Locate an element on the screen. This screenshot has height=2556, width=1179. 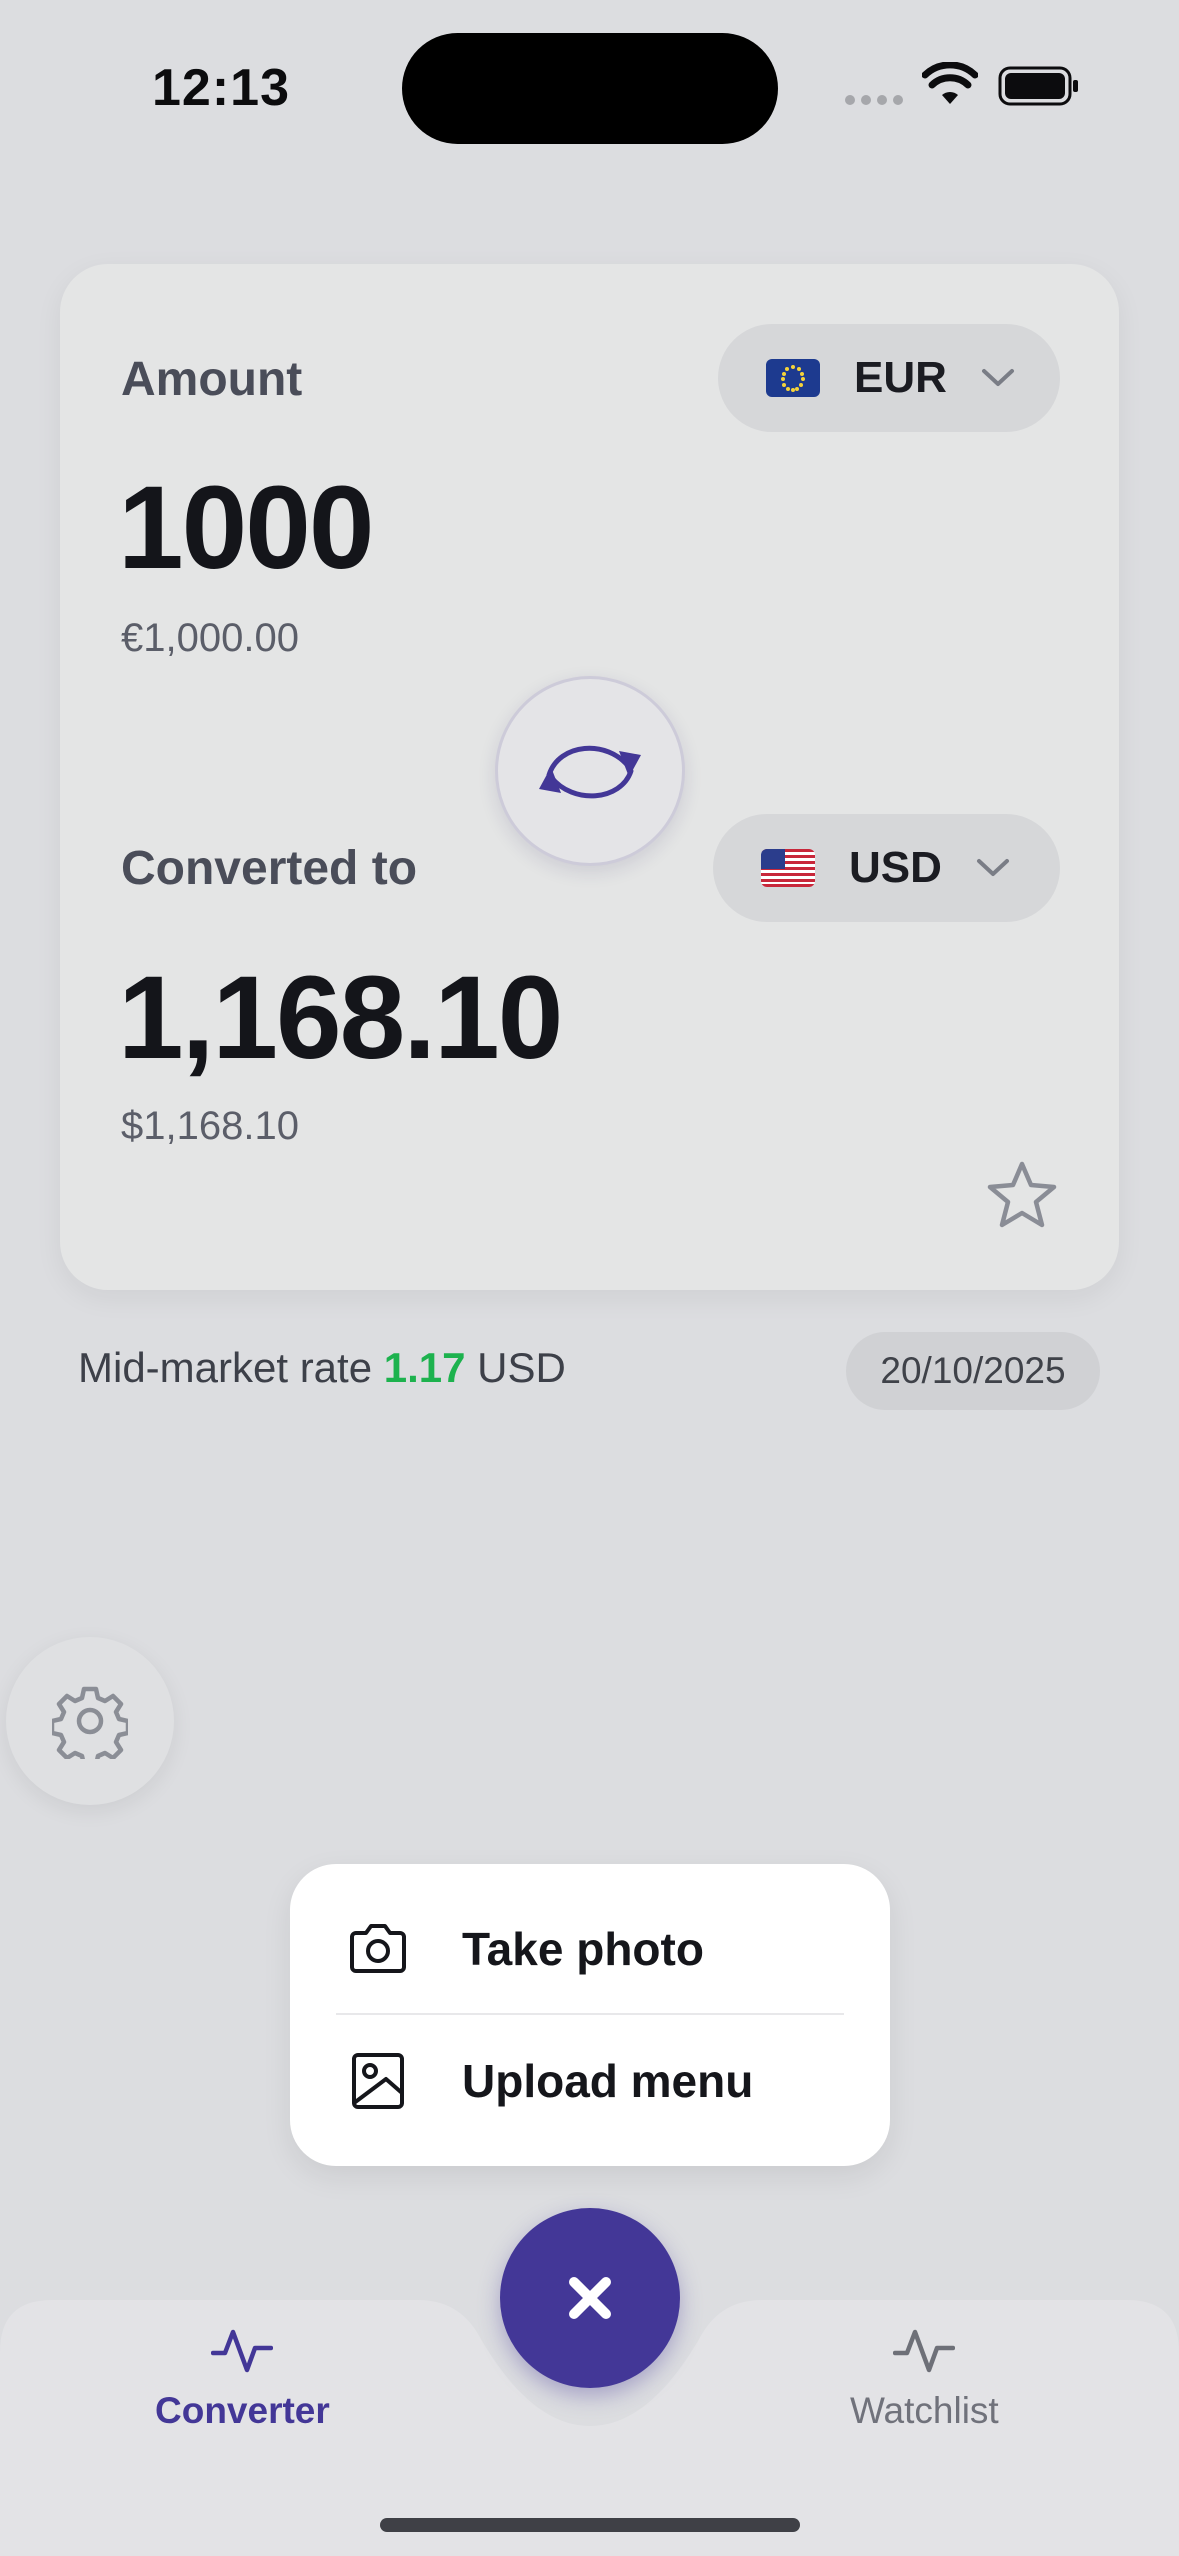
converted-label: Converted to is located at coordinates (269, 868).